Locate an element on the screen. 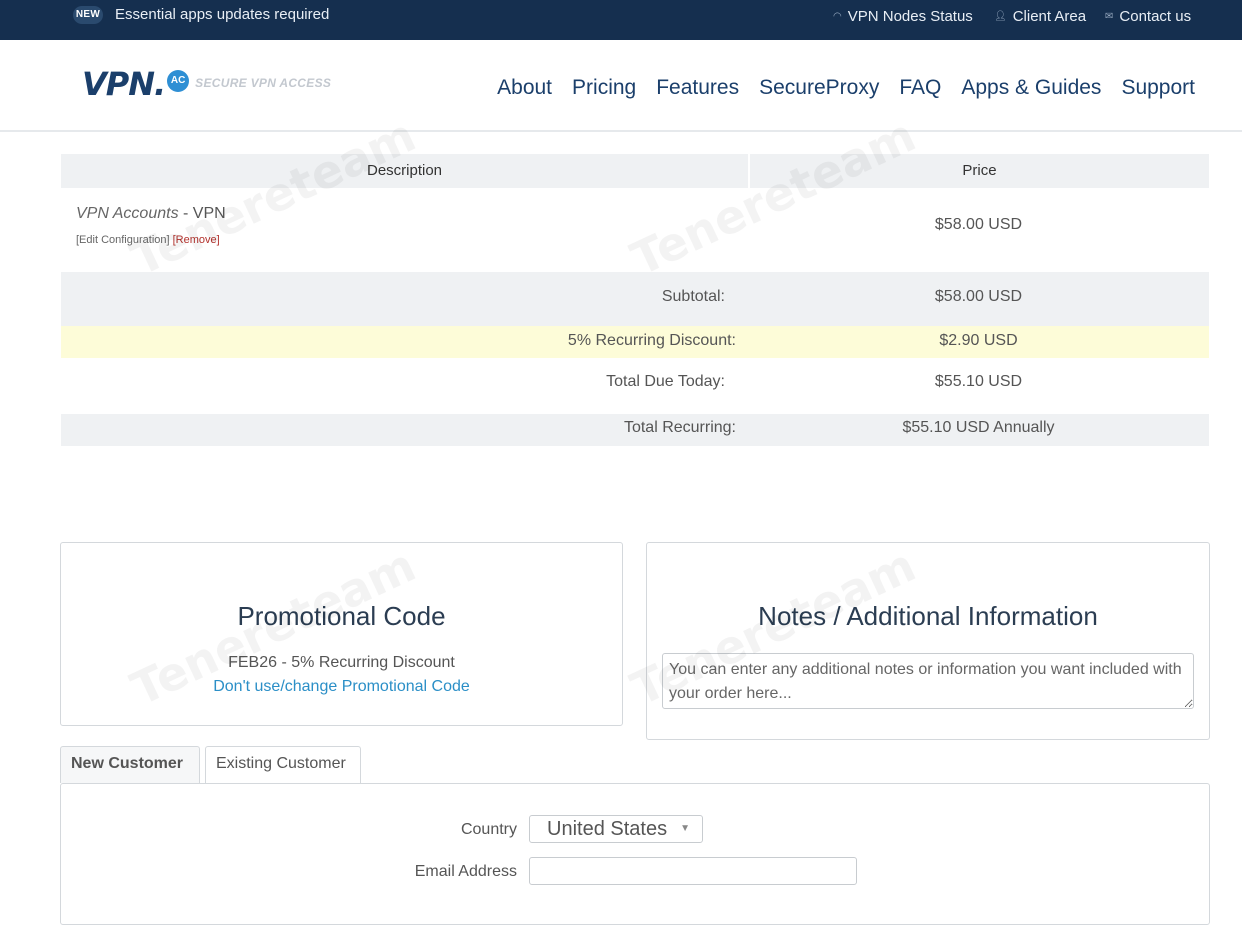  total-recurring-label: Total Recurring: is located at coordinates (679, 427).